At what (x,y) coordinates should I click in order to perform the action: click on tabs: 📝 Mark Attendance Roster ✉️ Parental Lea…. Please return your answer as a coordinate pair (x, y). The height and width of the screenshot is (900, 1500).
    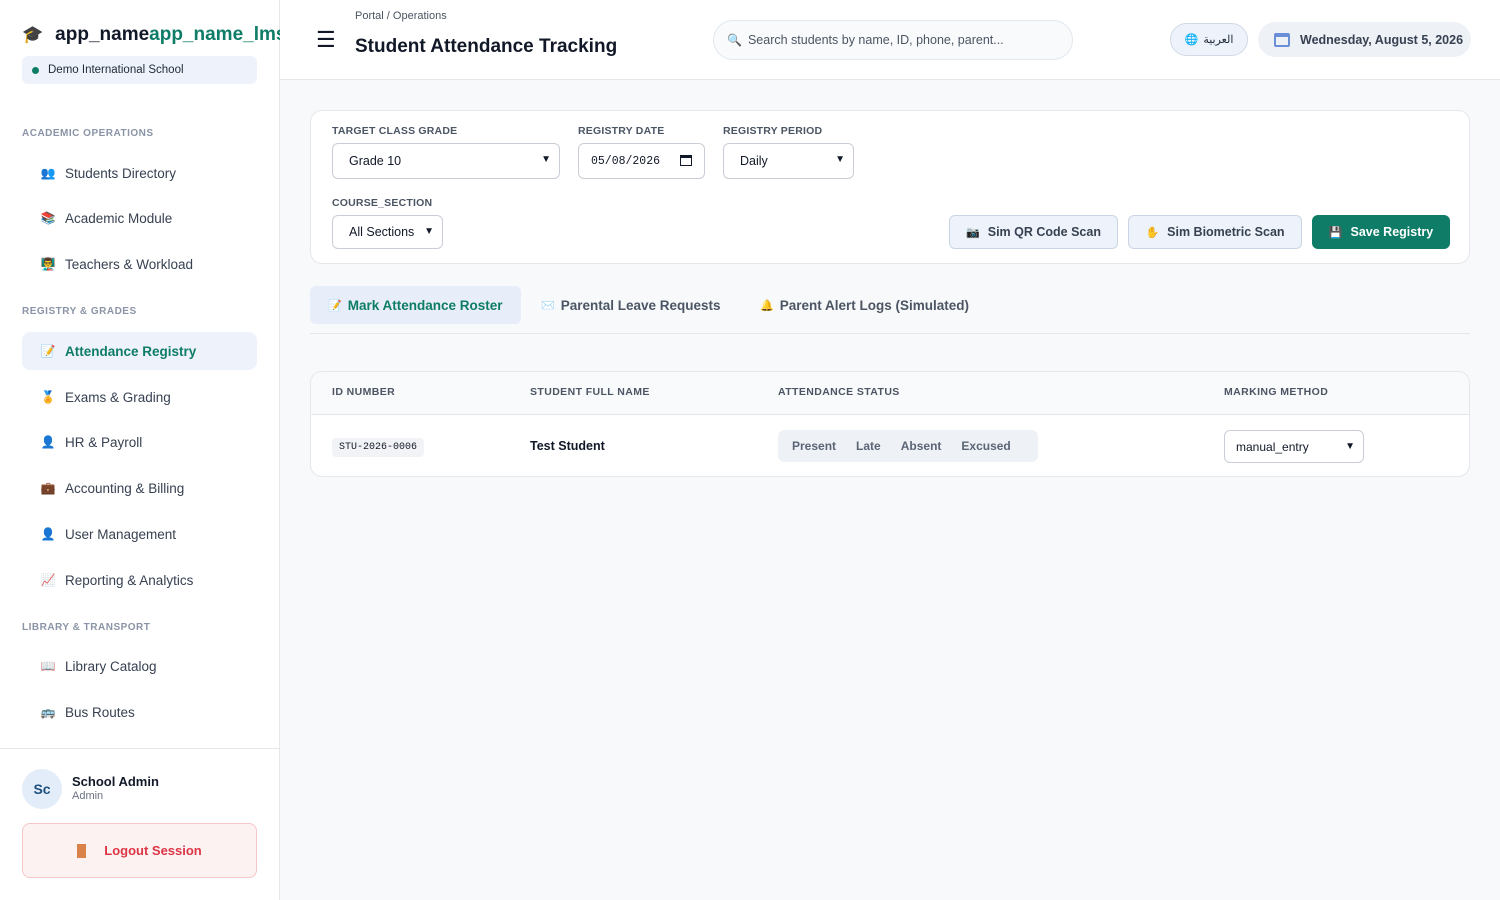
    Looking at the image, I should click on (890, 310).